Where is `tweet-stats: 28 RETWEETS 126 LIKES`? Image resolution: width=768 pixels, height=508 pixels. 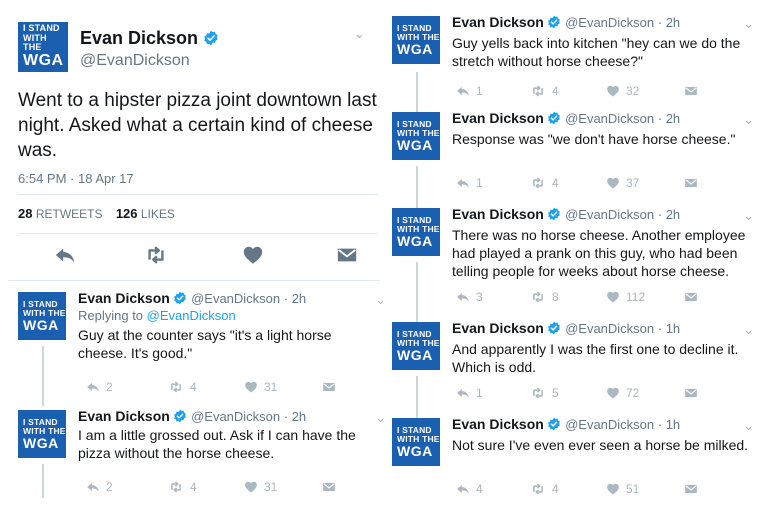 tweet-stats: 28 RETWEETS 126 LIKES is located at coordinates (96, 213).